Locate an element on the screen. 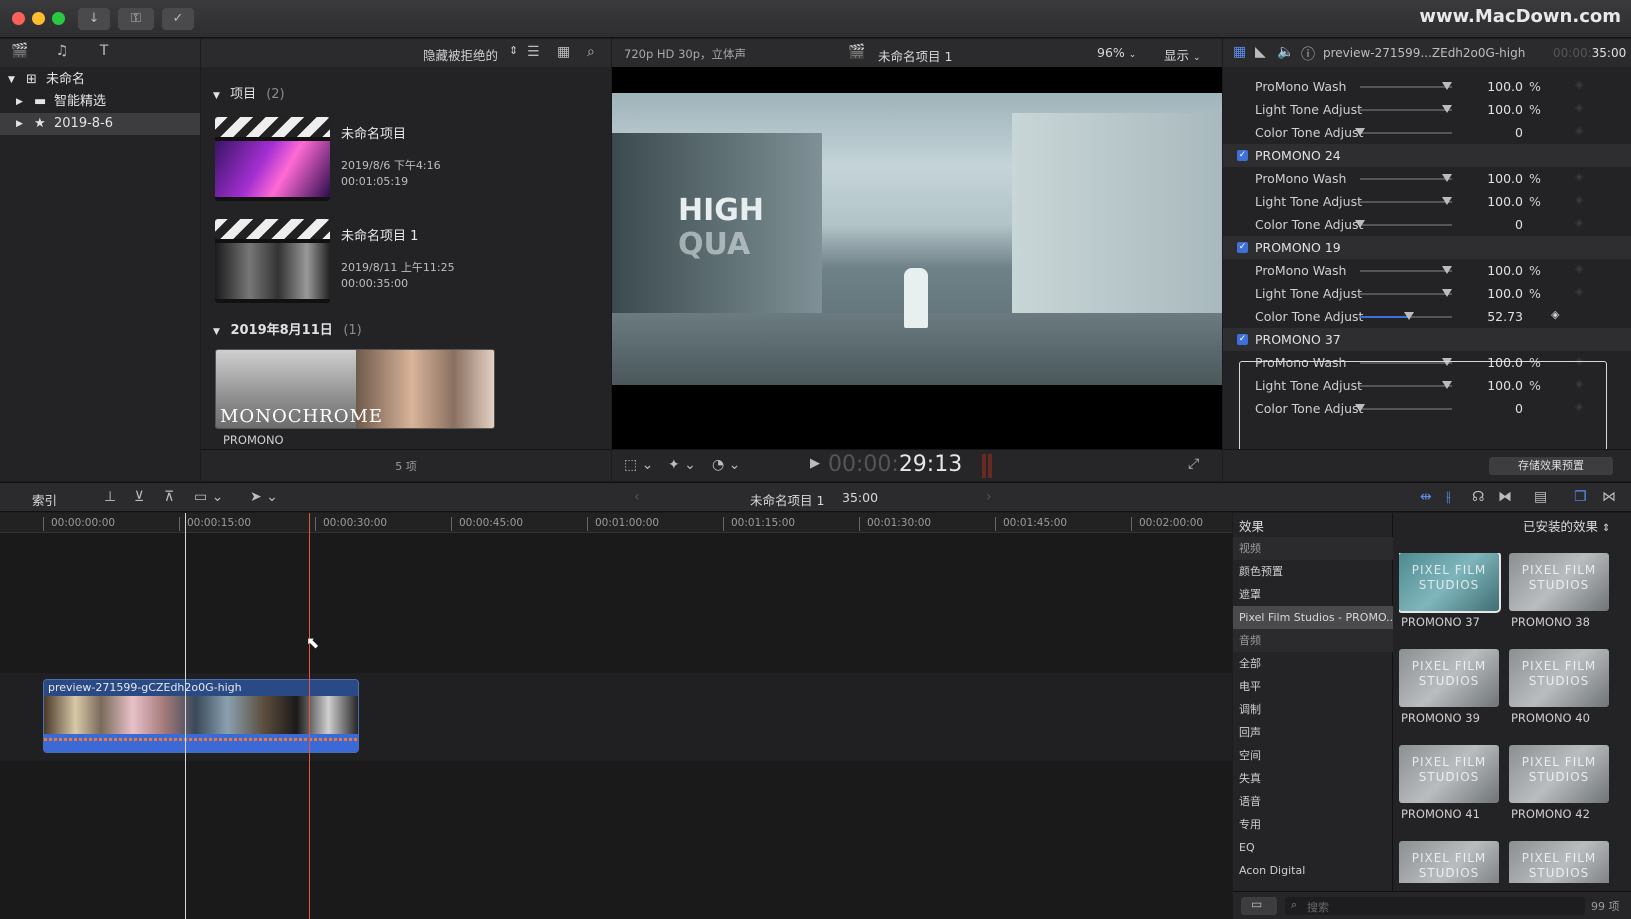  background-tasks-button: ✓ is located at coordinates (178, 19).